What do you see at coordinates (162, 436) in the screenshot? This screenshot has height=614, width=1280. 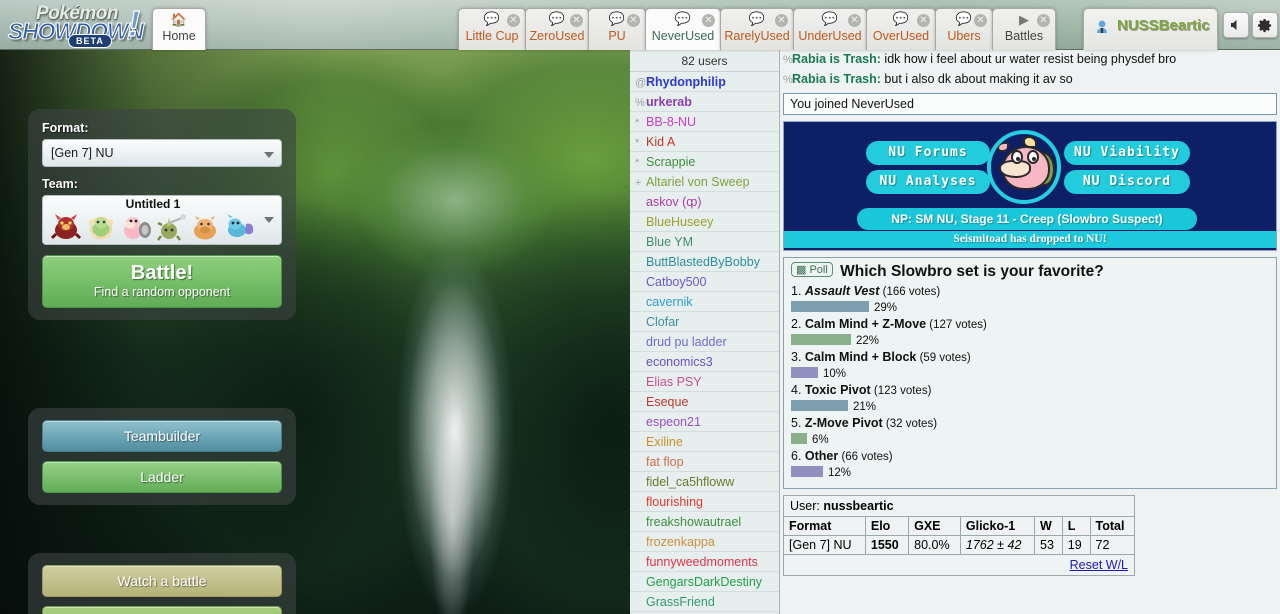 I see `teambuilder-button: Teambuilder` at bounding box center [162, 436].